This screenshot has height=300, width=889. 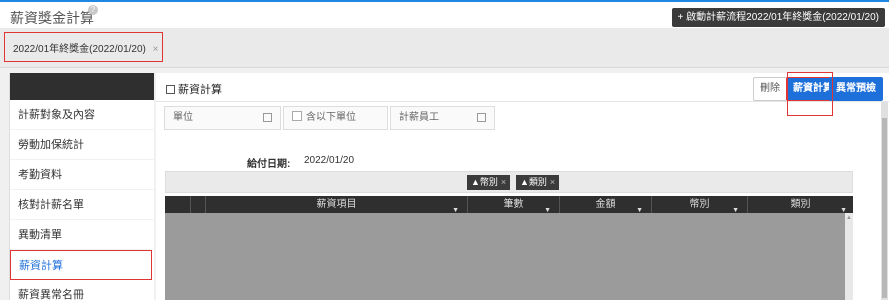 I want to click on column-label: 筆數, so click(x=513, y=204).